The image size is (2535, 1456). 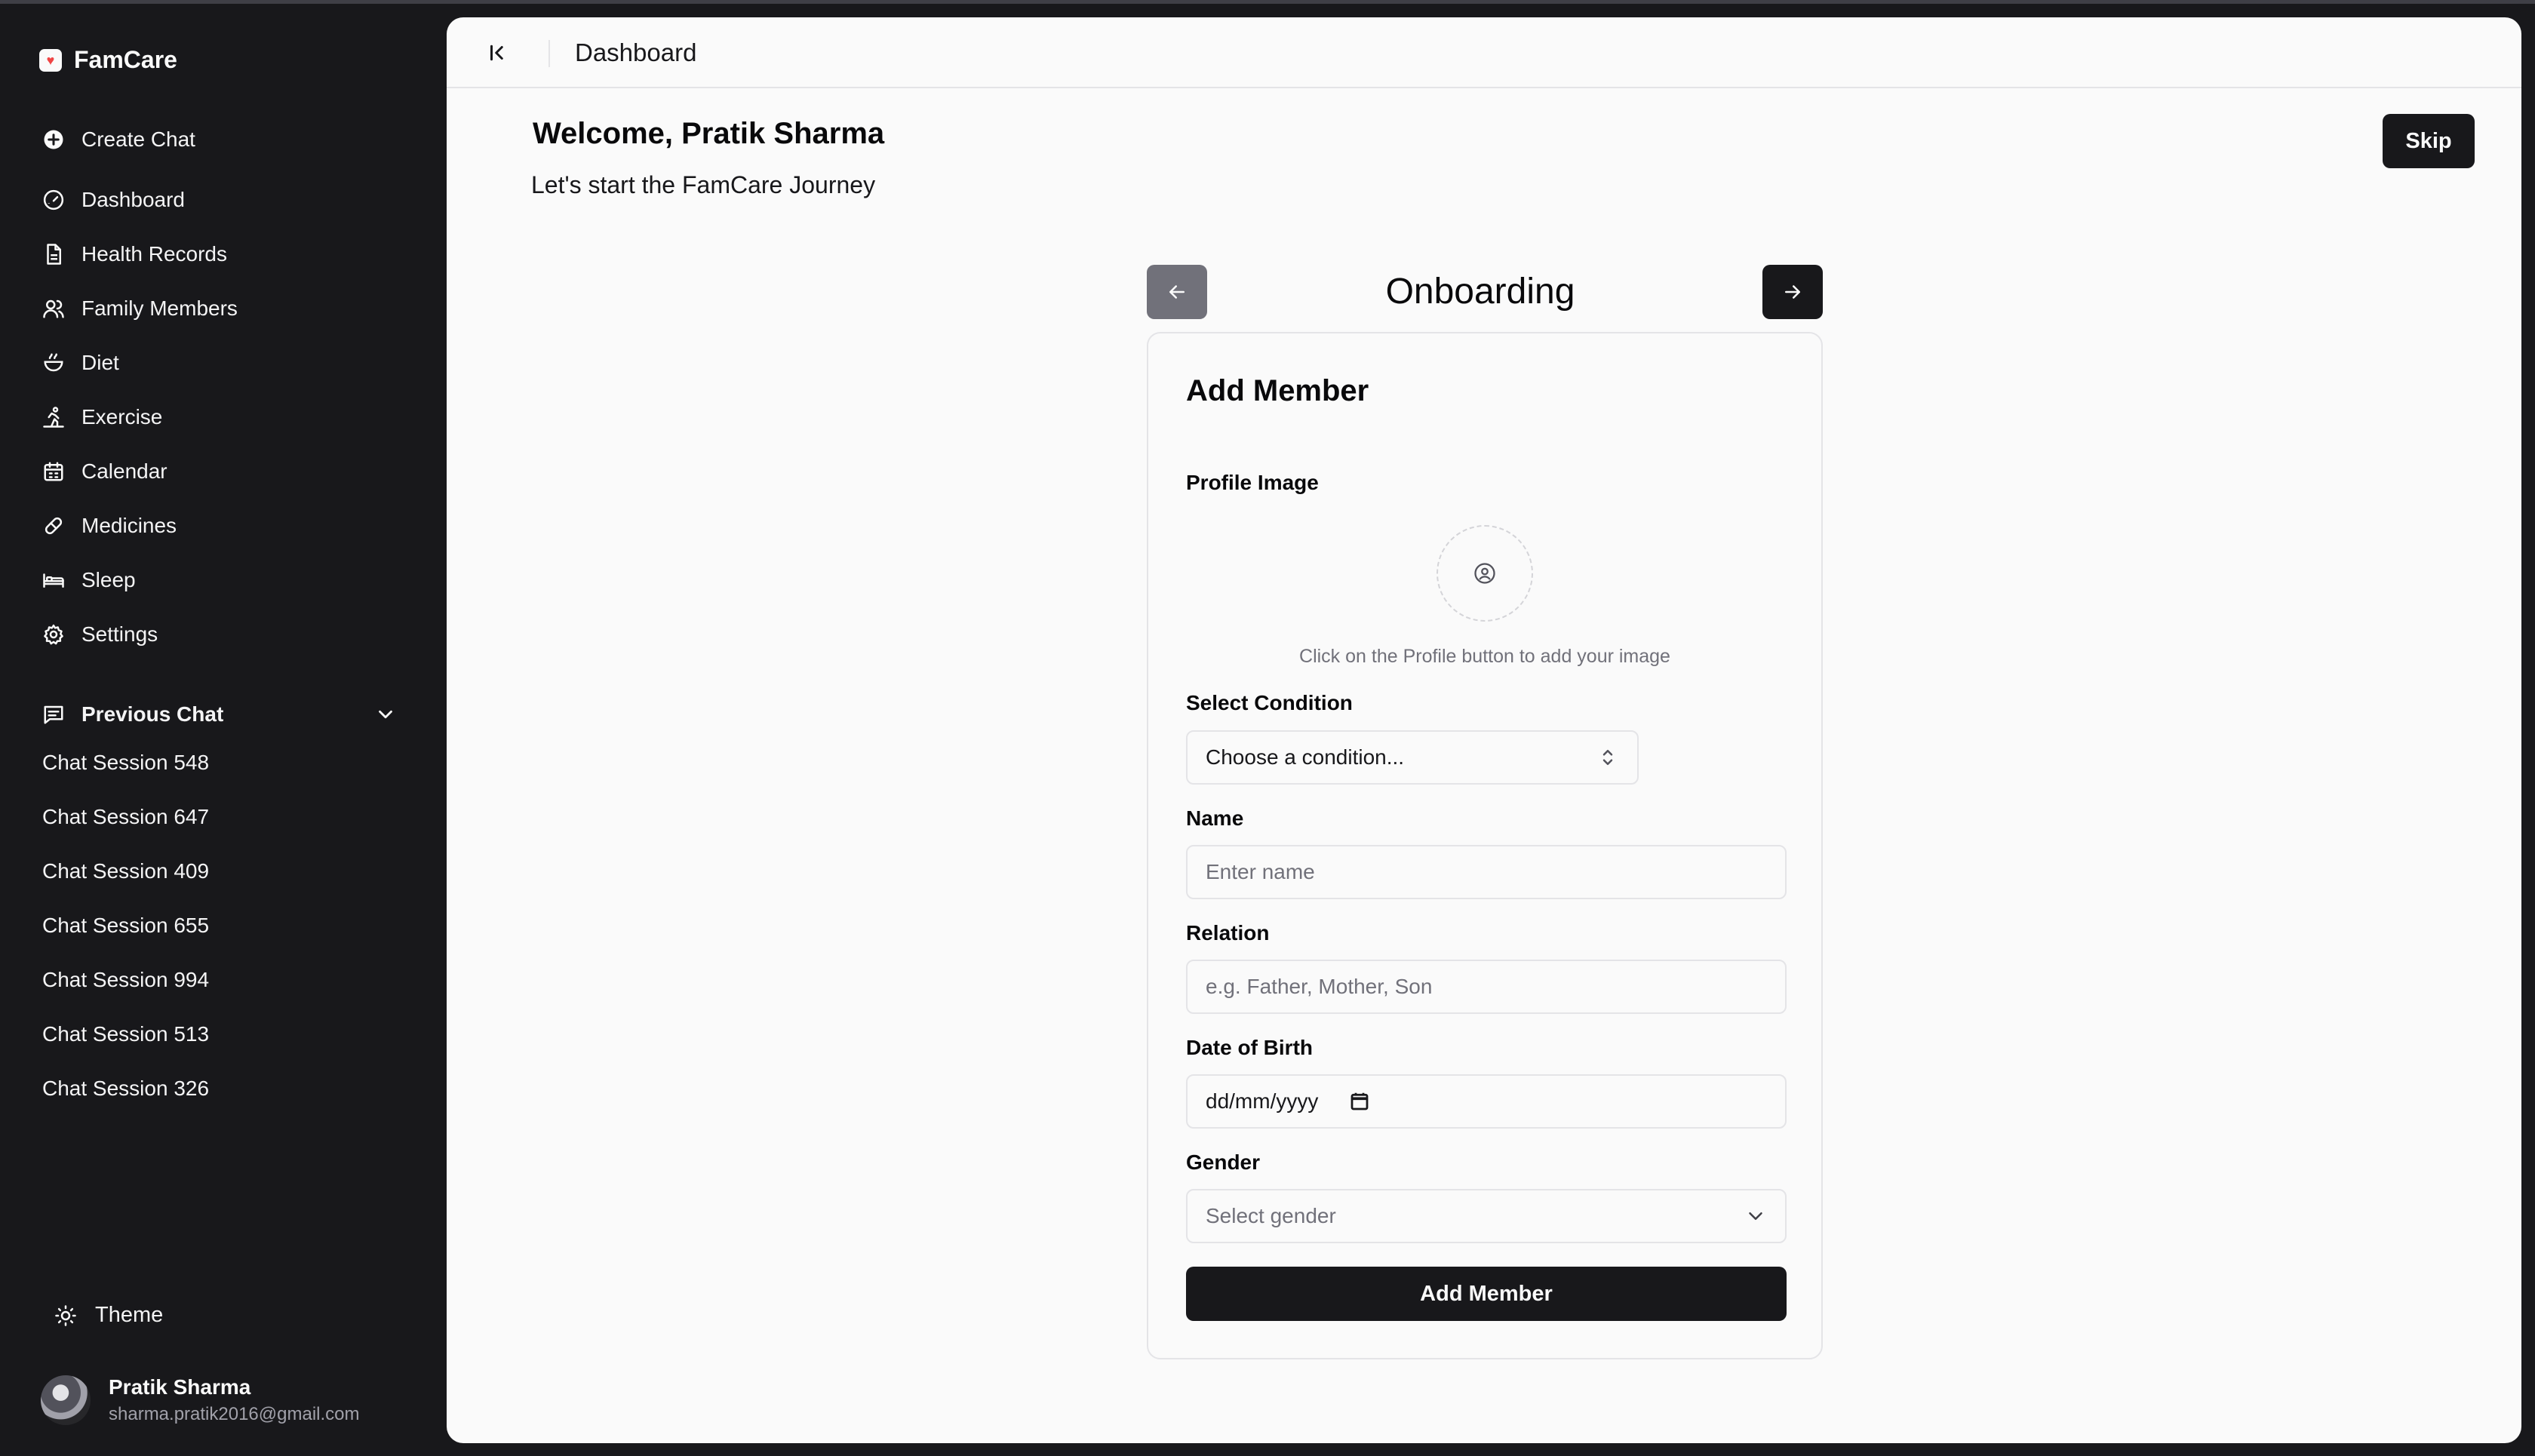 What do you see at coordinates (230, 580) in the screenshot?
I see `sidebar-item-sleep: Sleep` at bounding box center [230, 580].